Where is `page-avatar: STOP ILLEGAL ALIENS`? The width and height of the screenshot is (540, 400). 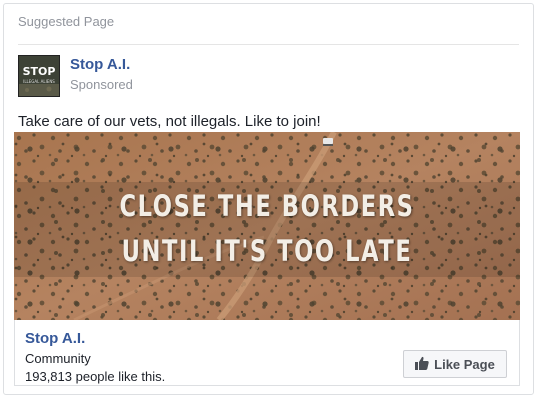
page-avatar: STOP ILLEGAL ALIENS is located at coordinates (39, 76).